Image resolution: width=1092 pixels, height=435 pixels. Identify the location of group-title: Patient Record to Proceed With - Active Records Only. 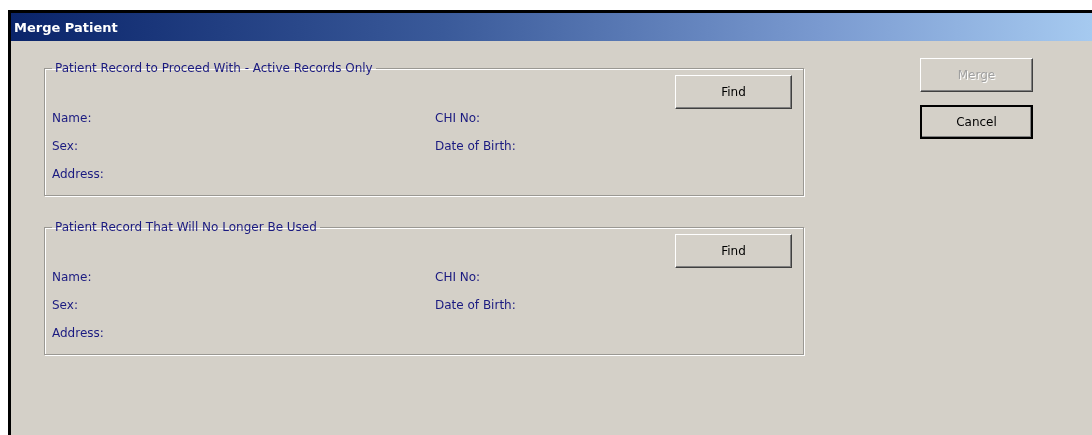
(214, 68).